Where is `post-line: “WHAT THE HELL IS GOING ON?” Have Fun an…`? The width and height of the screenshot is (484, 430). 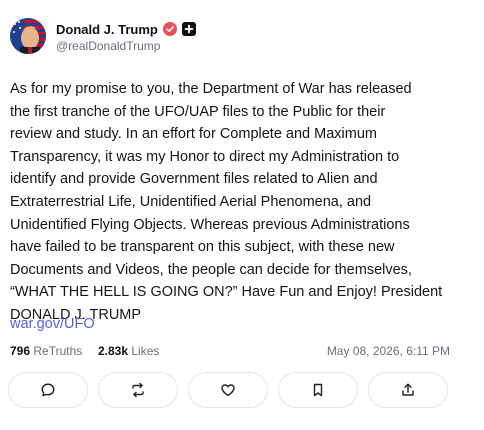 post-line: “WHAT THE HELL IS GOING ON?” Have Fun an… is located at coordinates (226, 292).